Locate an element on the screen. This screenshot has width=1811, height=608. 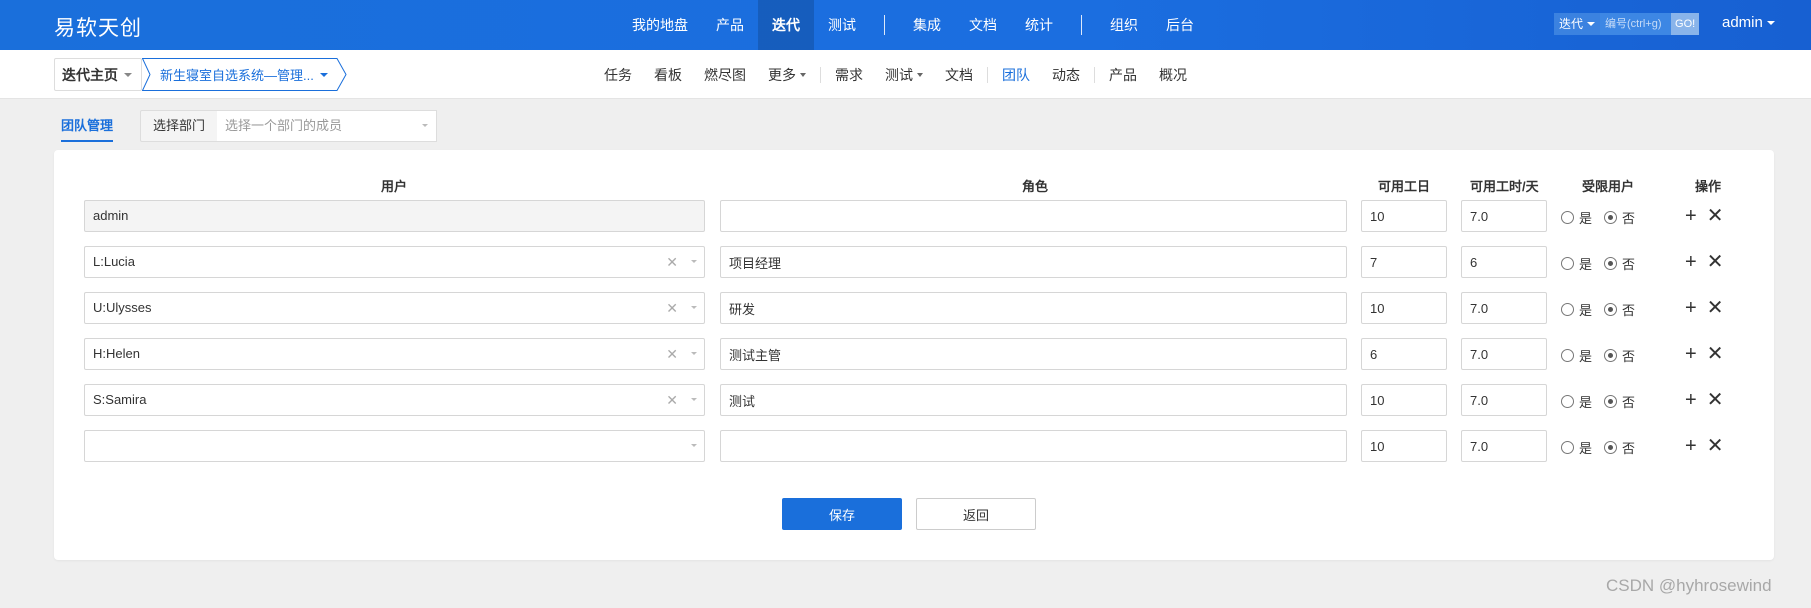
search-group: 迭代 GO! is located at coordinates (1627, 24).